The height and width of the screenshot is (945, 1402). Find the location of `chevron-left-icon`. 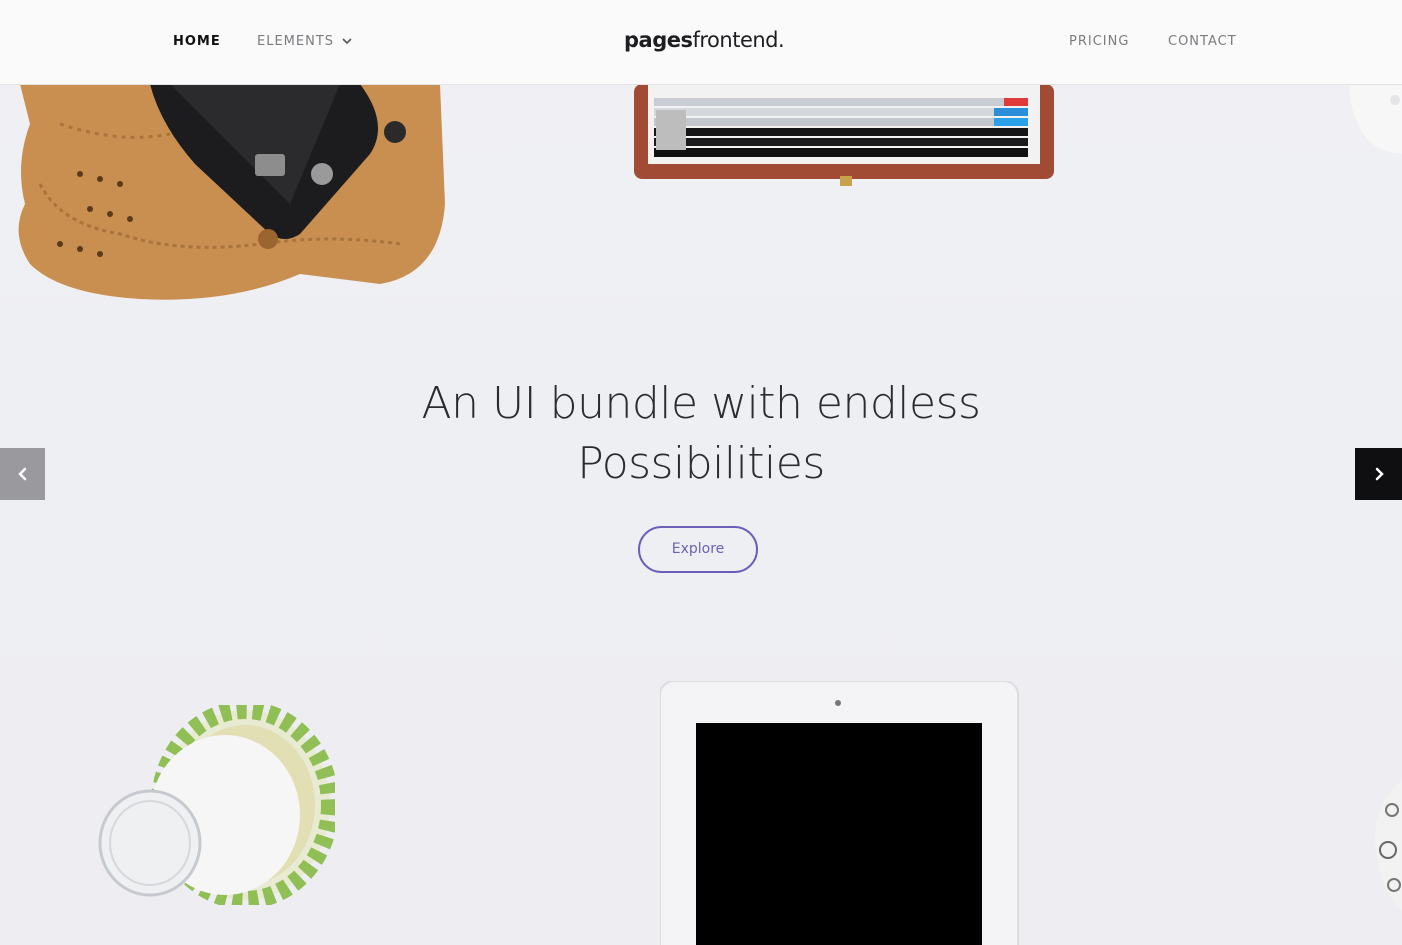

chevron-left-icon is located at coordinates (21, 474).